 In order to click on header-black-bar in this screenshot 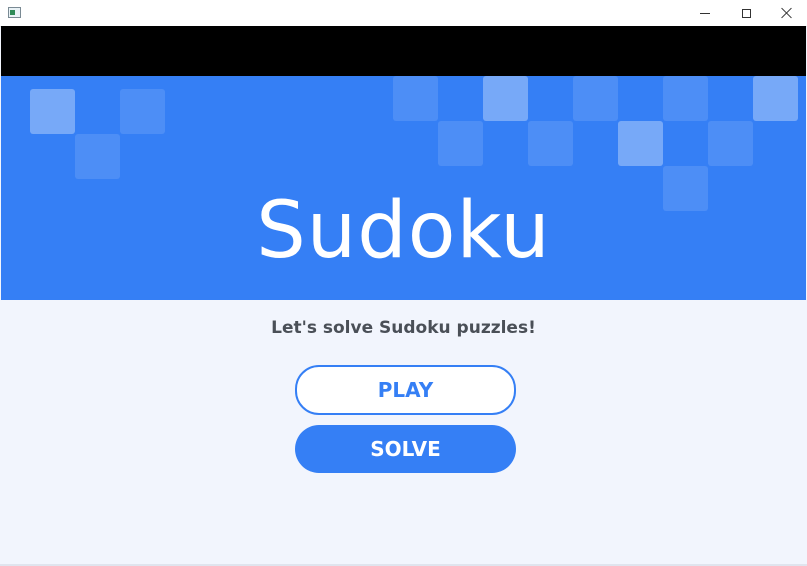, I will do `click(403, 51)`.